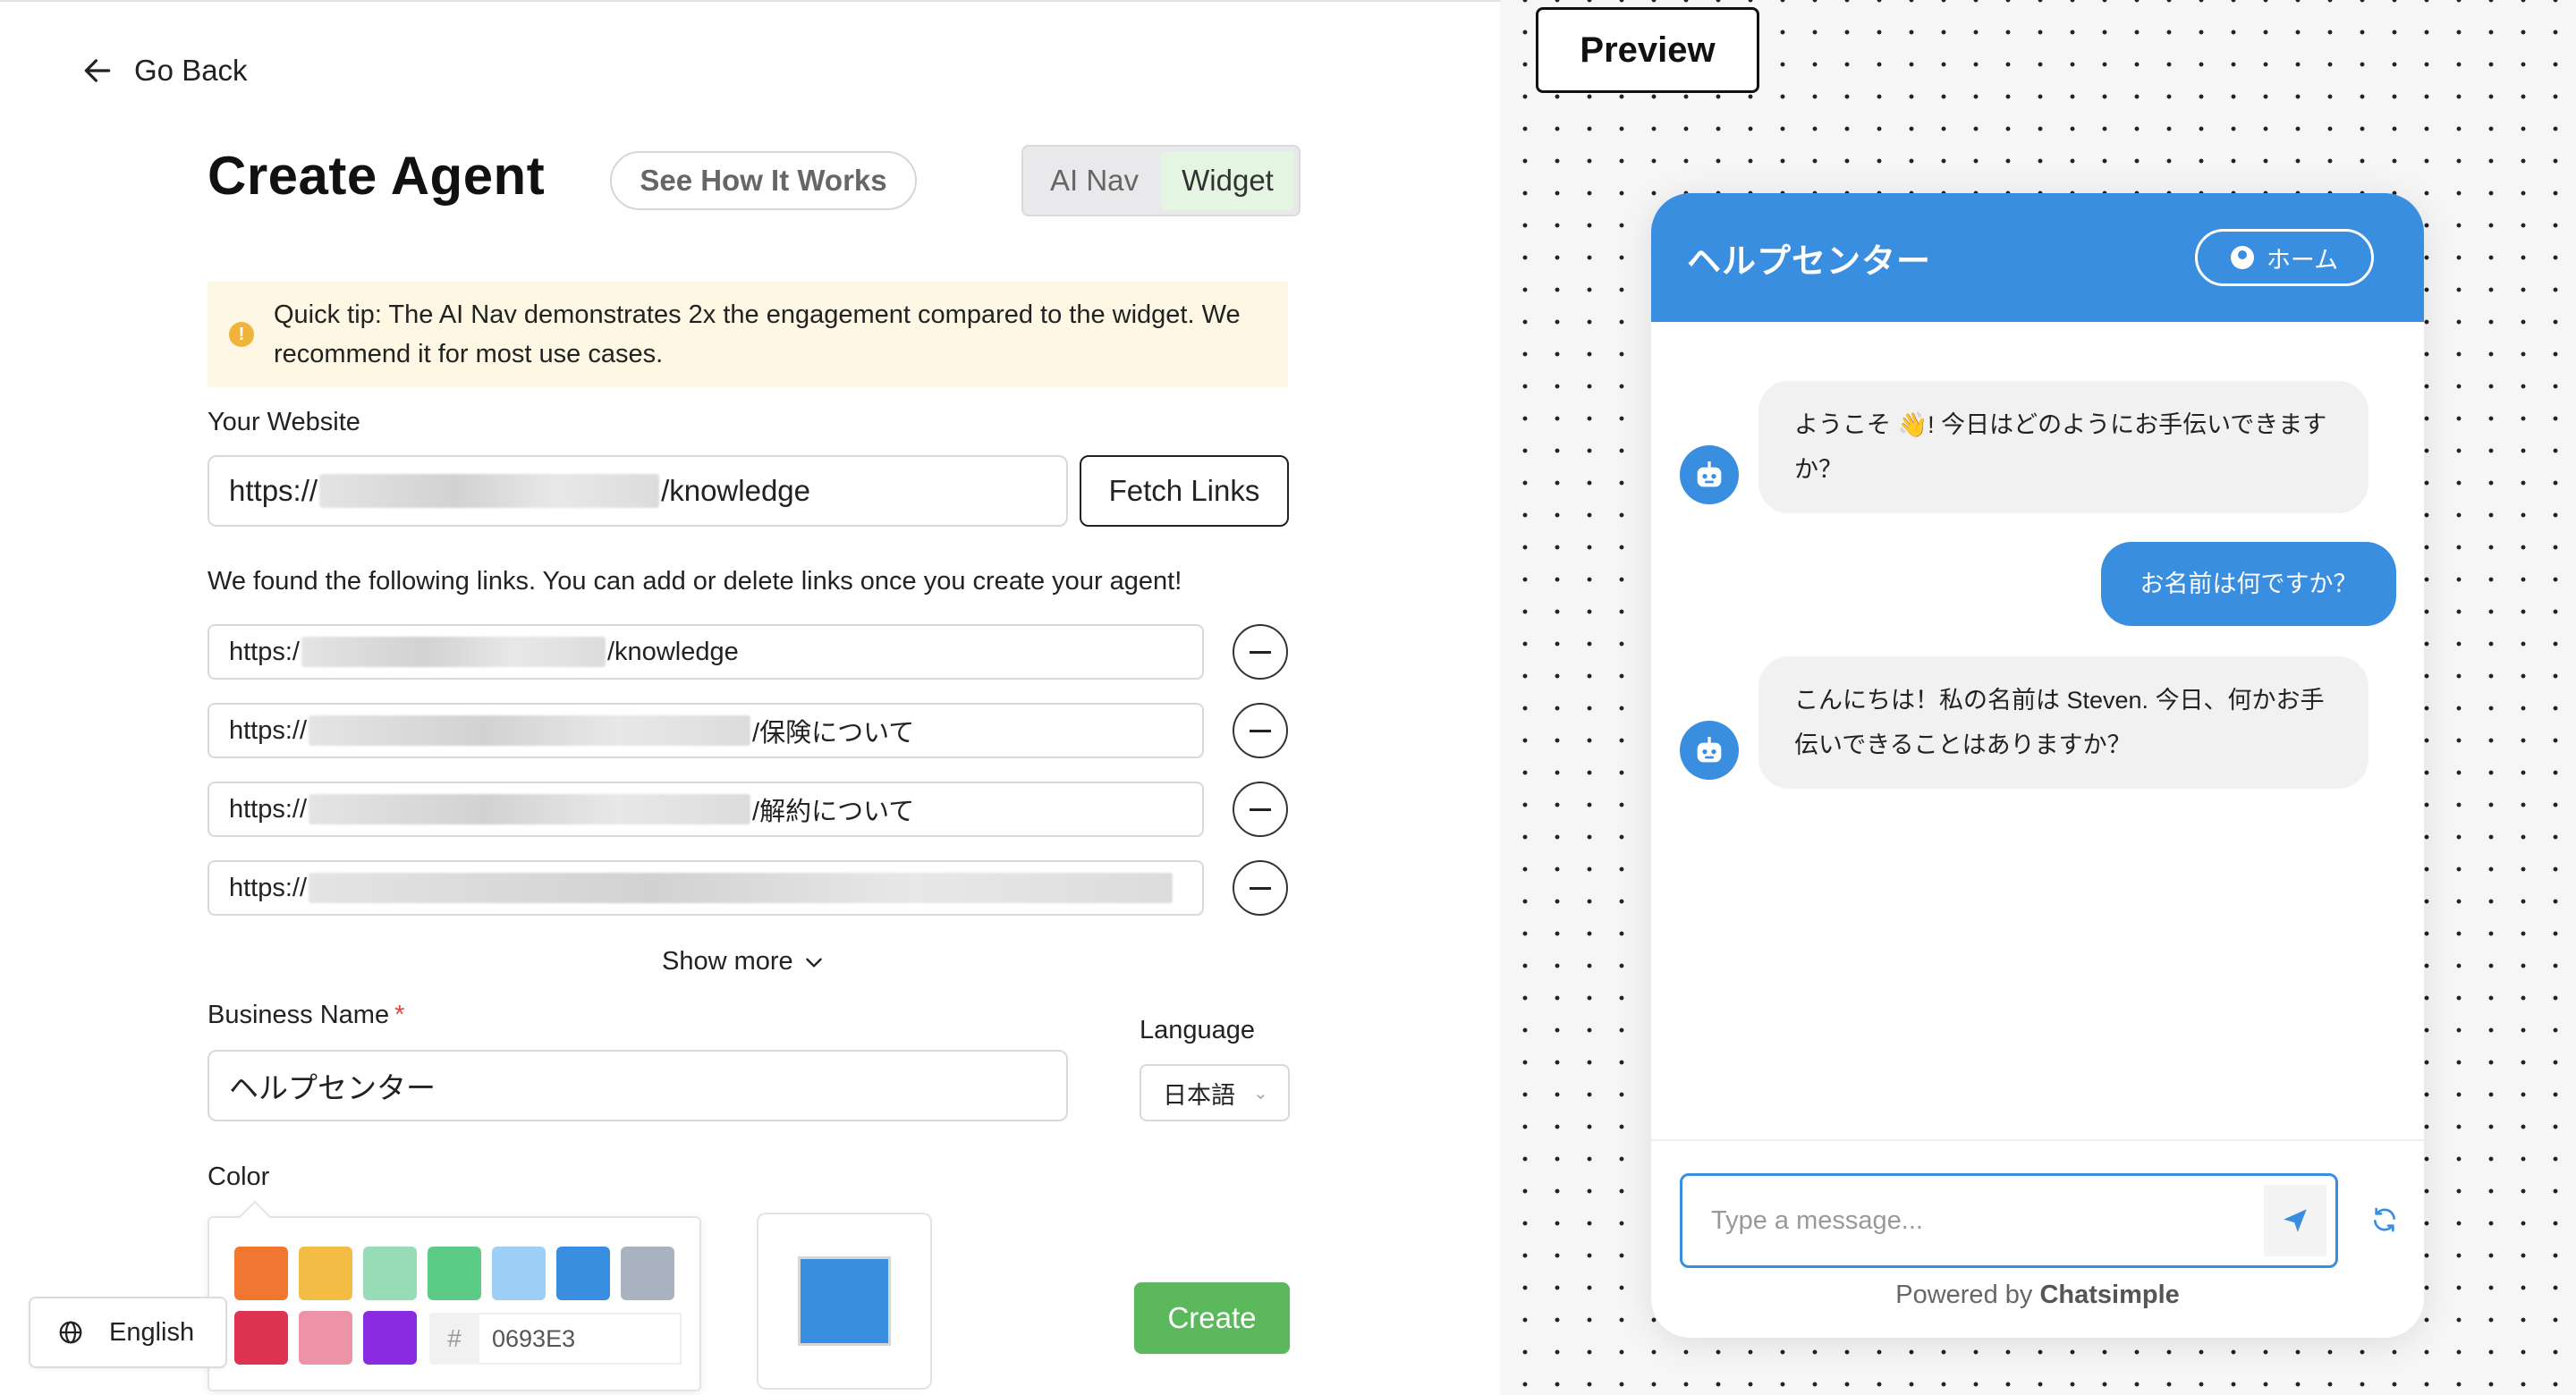 The width and height of the screenshot is (2576, 1395). Describe the element at coordinates (833, 733) in the screenshot. I see `link-suffix: /保険について` at that location.